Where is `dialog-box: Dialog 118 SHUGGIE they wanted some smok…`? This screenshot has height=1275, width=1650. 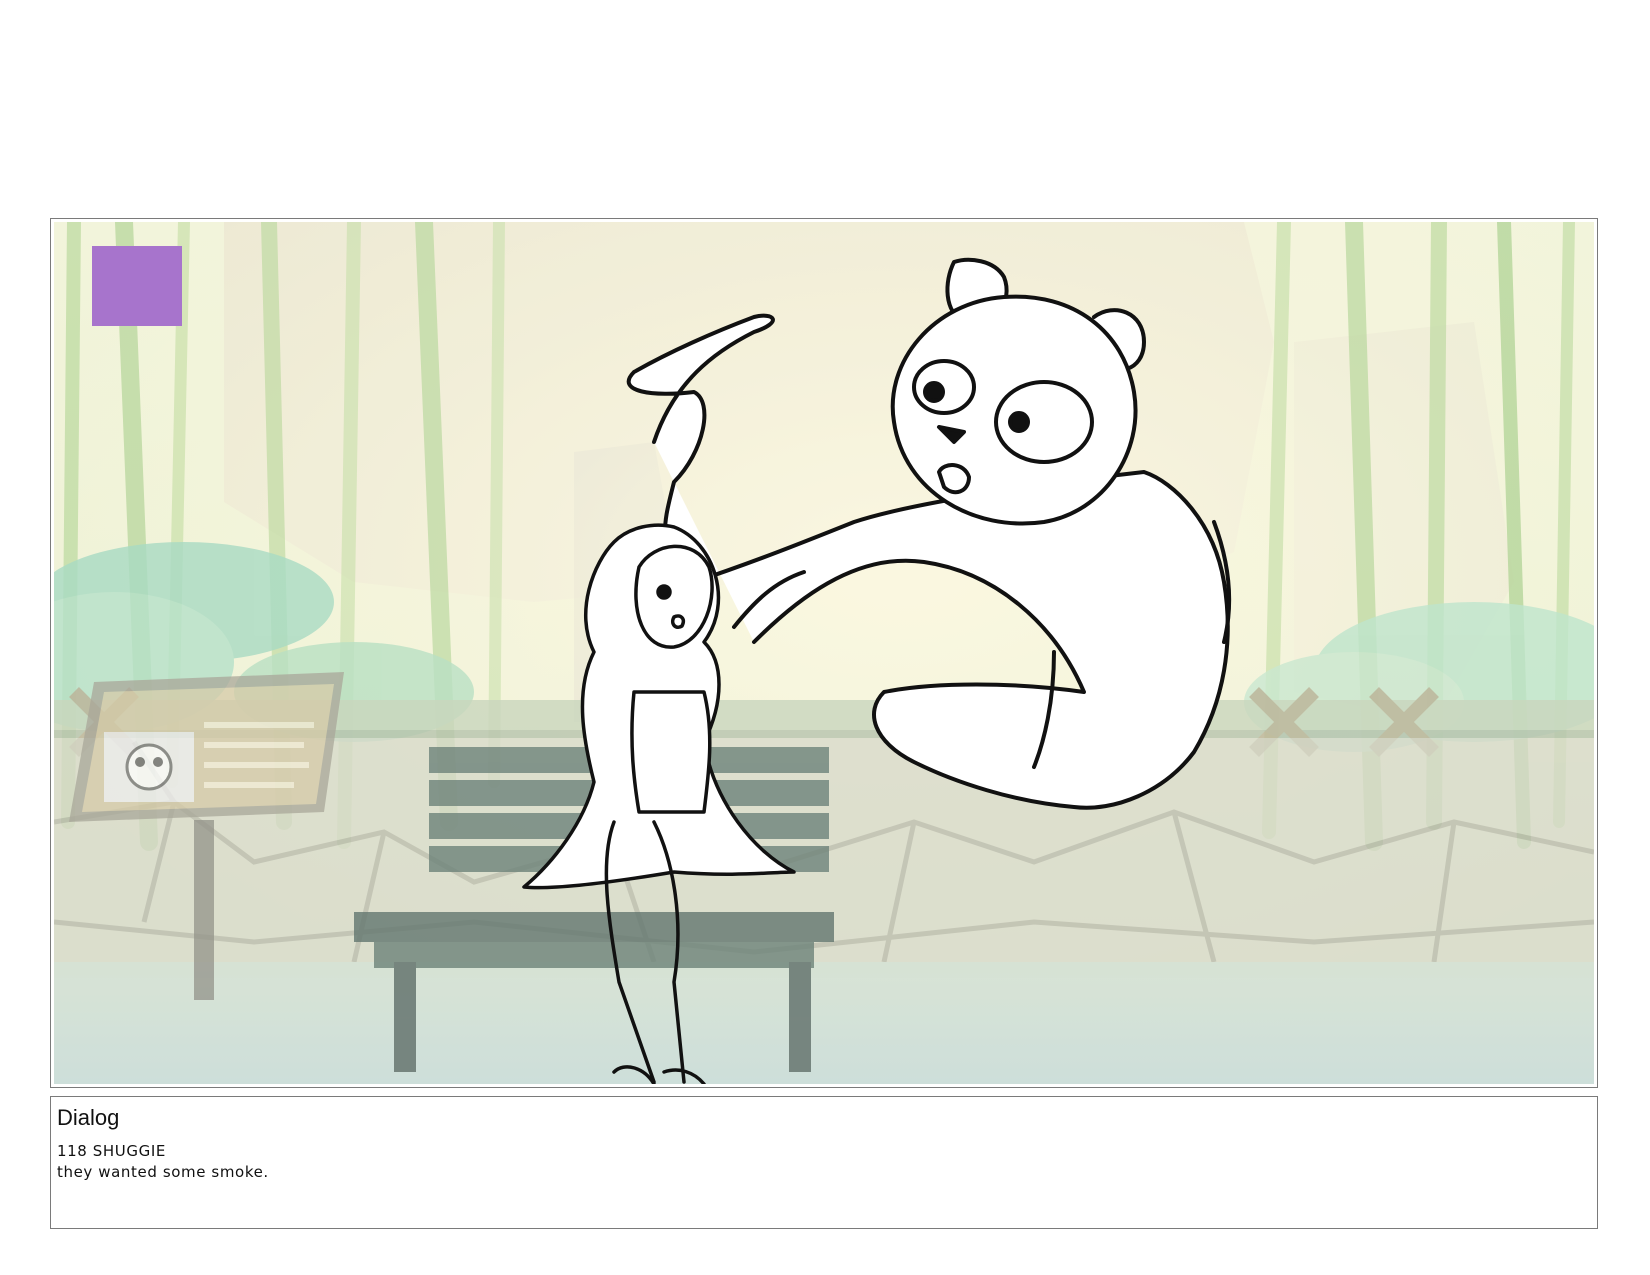 dialog-box: Dialog 118 SHUGGIE they wanted some smok… is located at coordinates (824, 1162).